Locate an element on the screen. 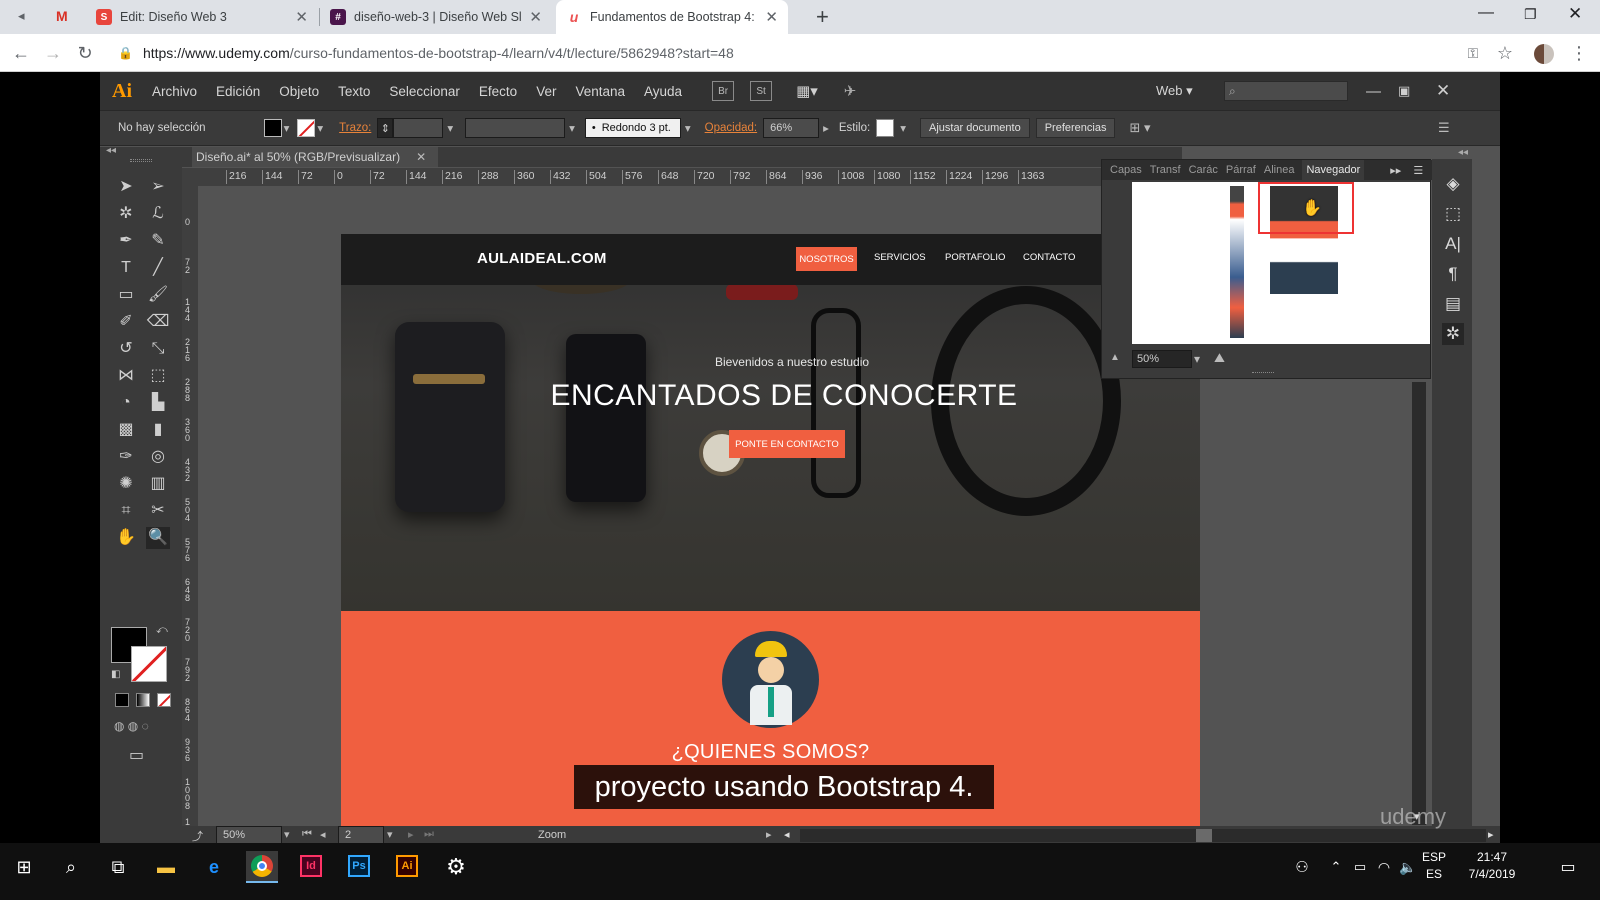 The width and height of the screenshot is (1600, 900). search-icon: ⌕ is located at coordinates (71, 867).